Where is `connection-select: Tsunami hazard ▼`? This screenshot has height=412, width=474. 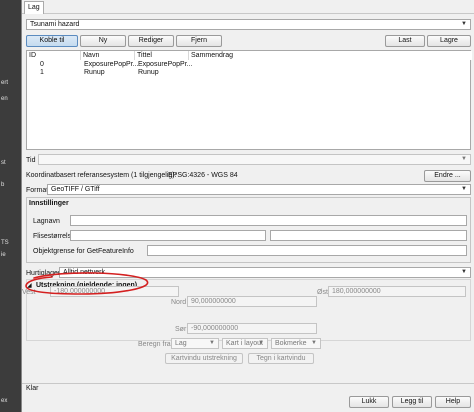 connection-select: Tsunami hazard ▼ is located at coordinates (248, 24).